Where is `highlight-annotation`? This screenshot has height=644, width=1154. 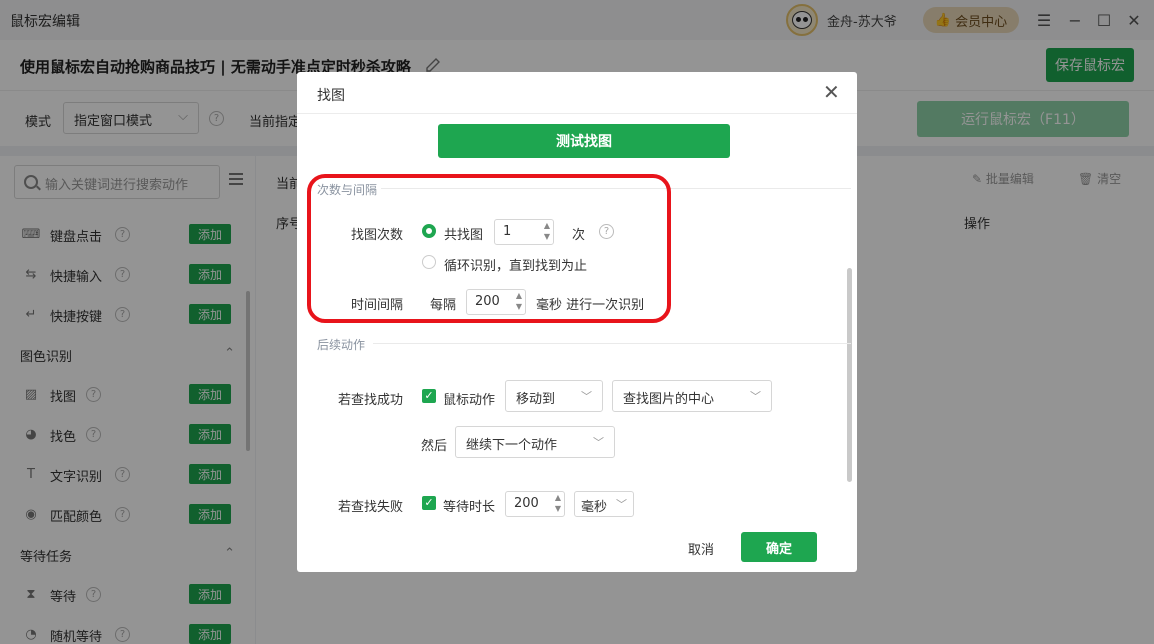 highlight-annotation is located at coordinates (489, 248).